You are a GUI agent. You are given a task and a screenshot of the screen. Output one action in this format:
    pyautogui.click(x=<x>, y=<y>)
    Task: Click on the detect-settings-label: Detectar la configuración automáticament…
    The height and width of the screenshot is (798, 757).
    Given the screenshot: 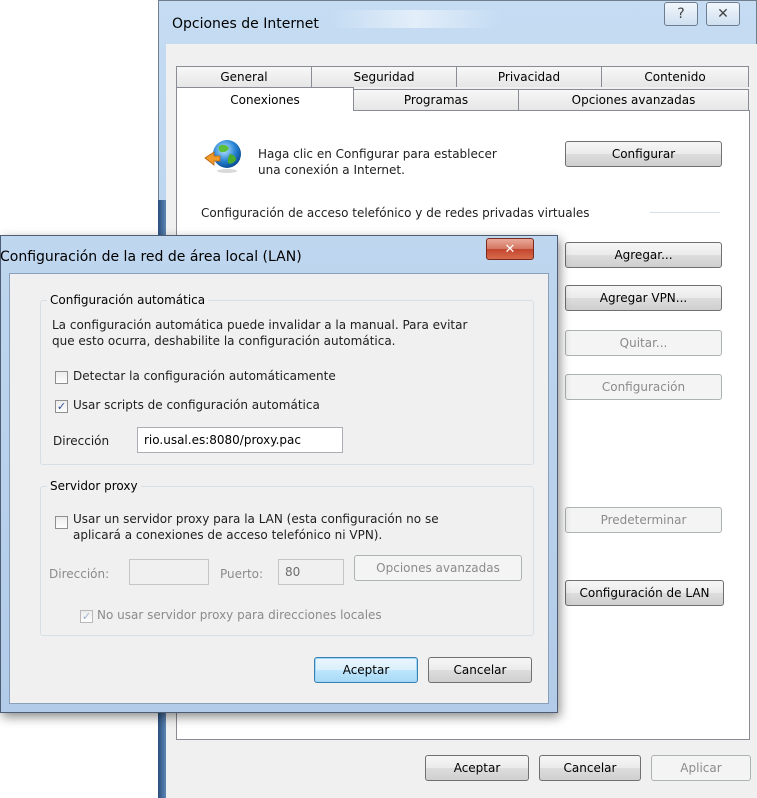 What is the action you would take?
    pyautogui.click(x=204, y=376)
    